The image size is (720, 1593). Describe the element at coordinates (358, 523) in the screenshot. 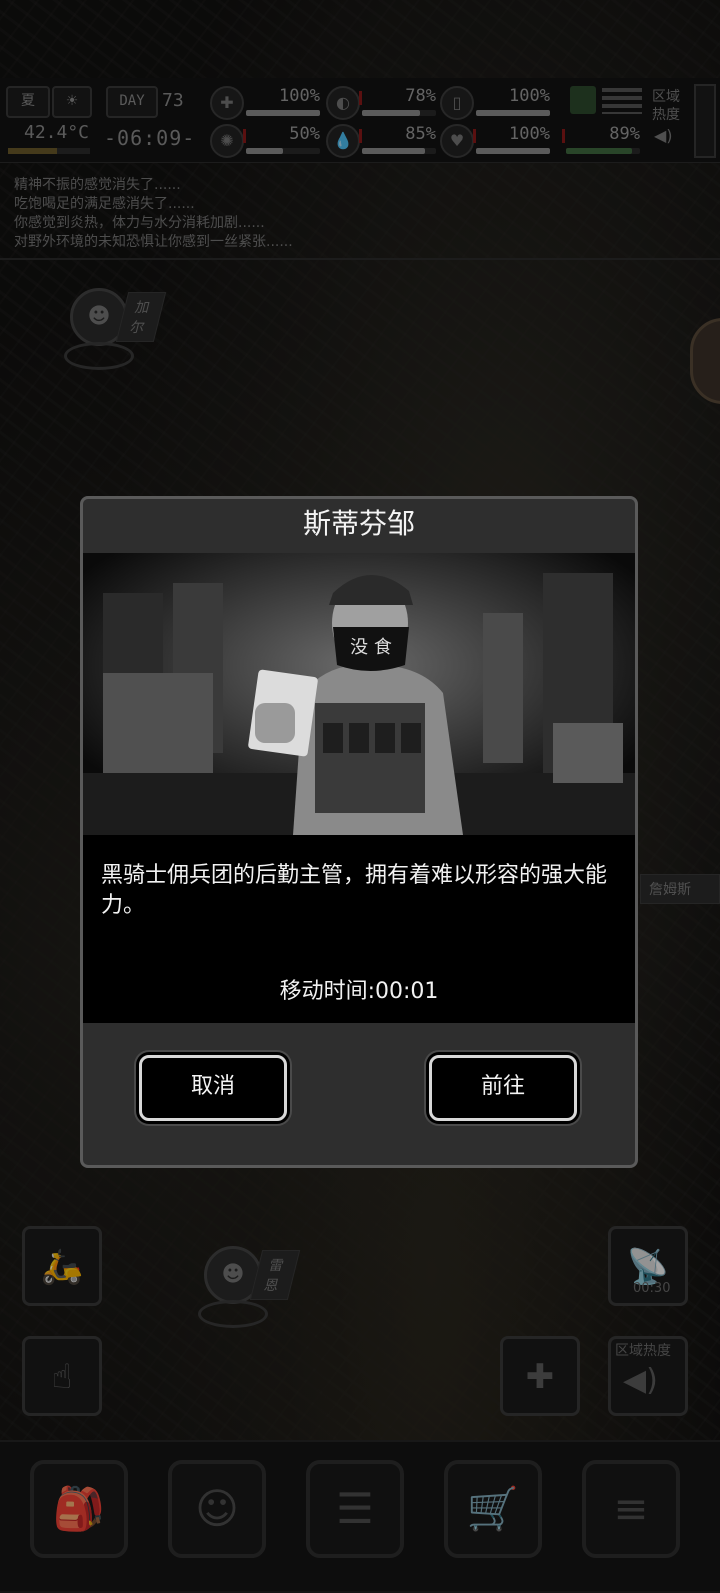

I see `dialog-title: 斯蒂芬邹` at that location.